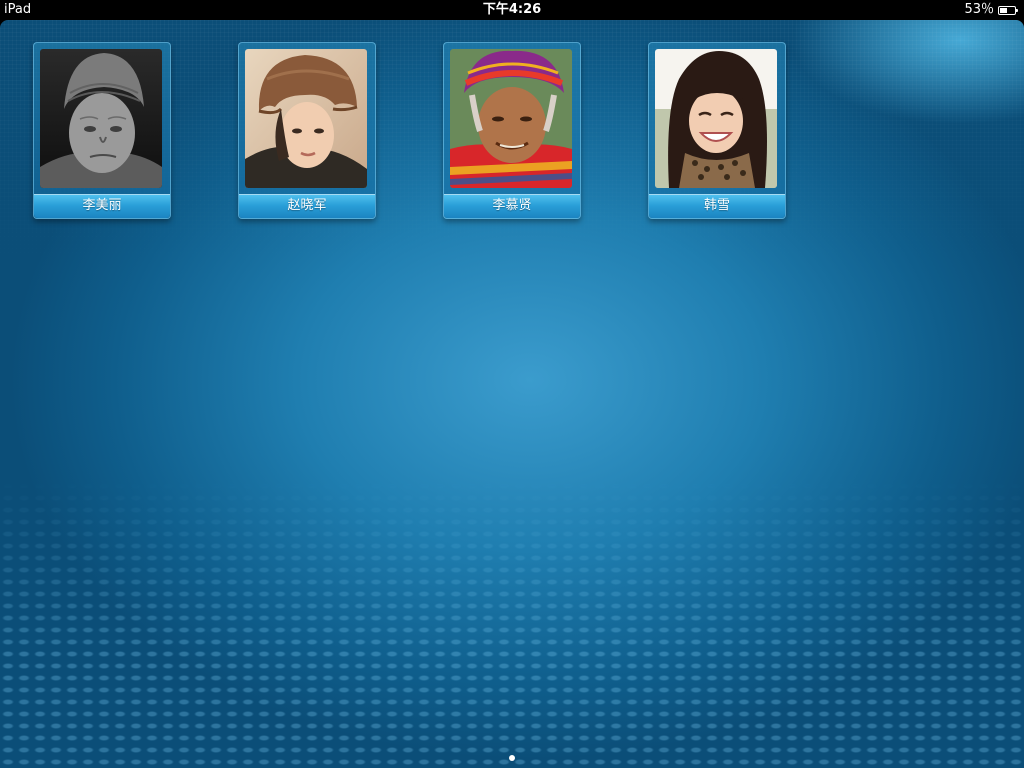 The height and width of the screenshot is (768, 1024). I want to click on contact-card-3: 李慕贤, so click(512, 130).